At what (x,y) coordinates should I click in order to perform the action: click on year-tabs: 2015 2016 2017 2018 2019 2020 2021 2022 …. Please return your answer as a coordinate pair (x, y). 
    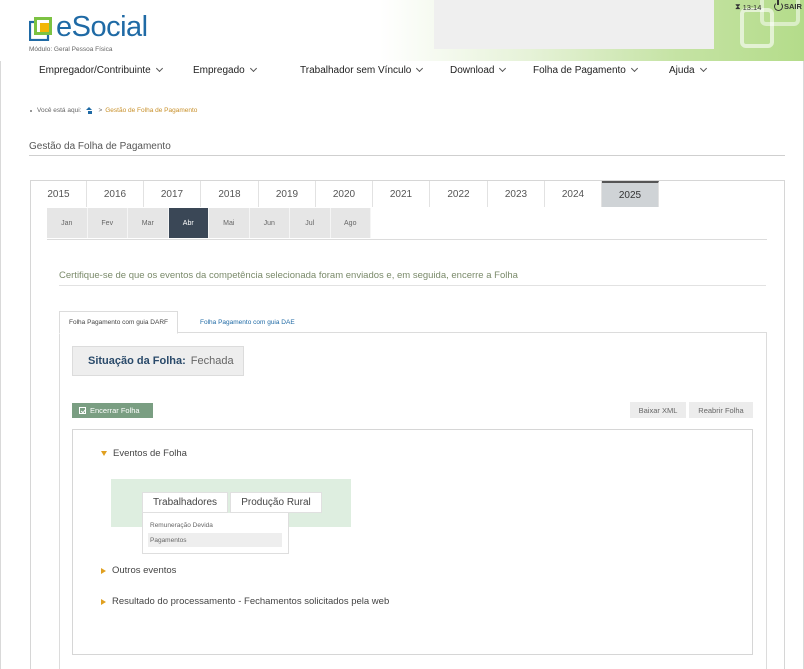
    Looking at the image, I should click on (345, 194).